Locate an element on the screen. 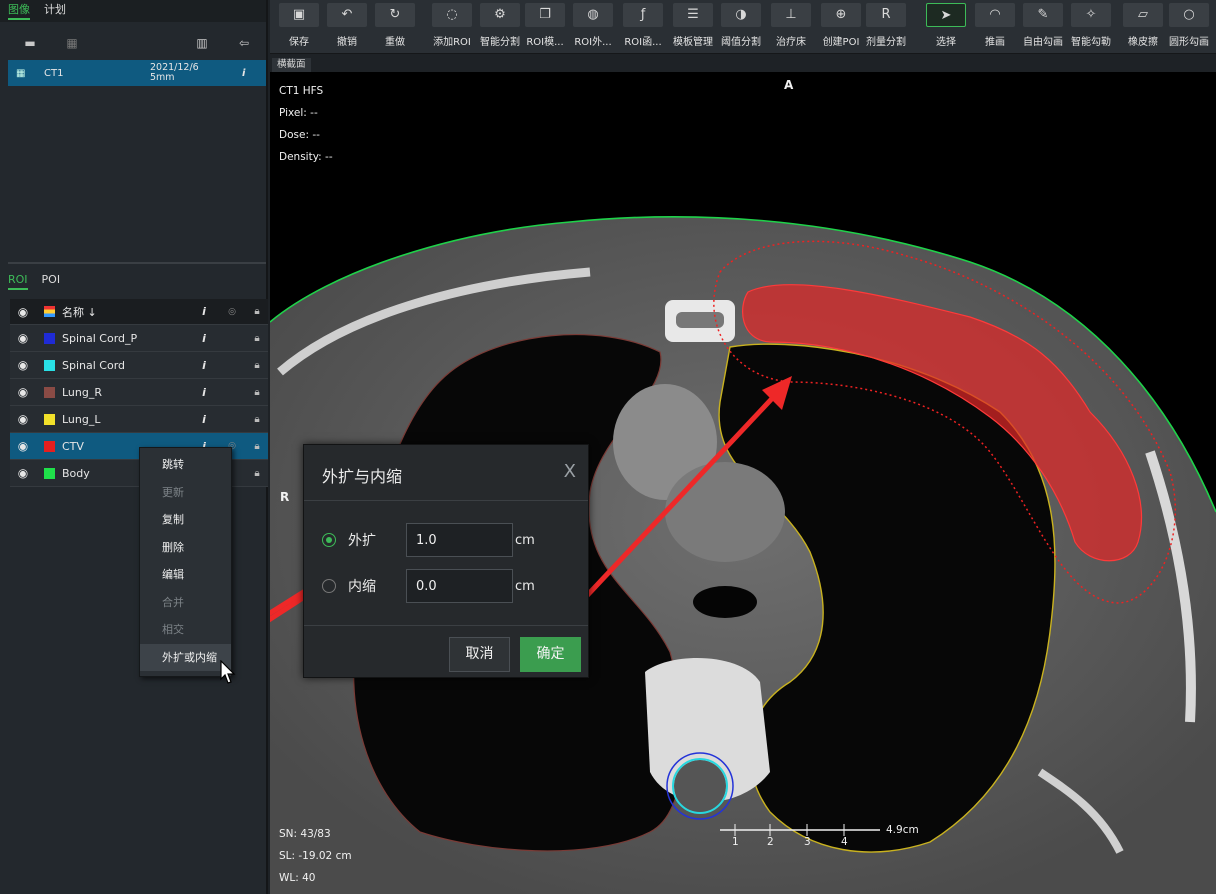 The height and width of the screenshot is (894, 1216). image-toolbar: ▬ ▦ ▥ ⇦ is located at coordinates (133, 45).